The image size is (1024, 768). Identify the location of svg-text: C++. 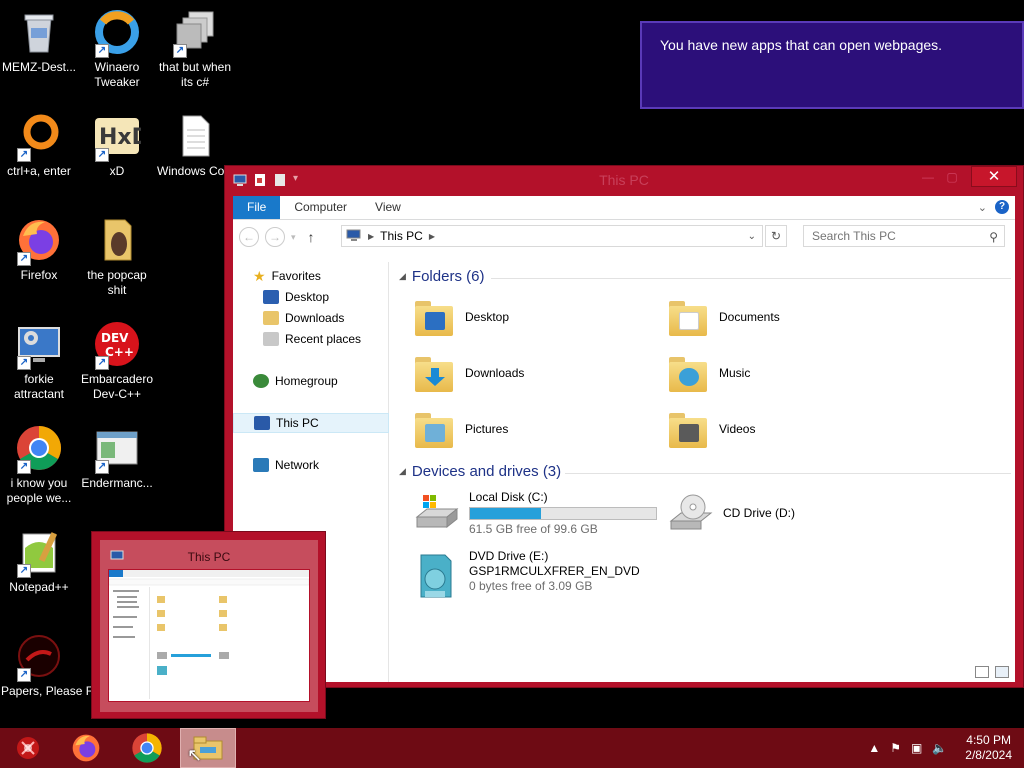
(119, 352).